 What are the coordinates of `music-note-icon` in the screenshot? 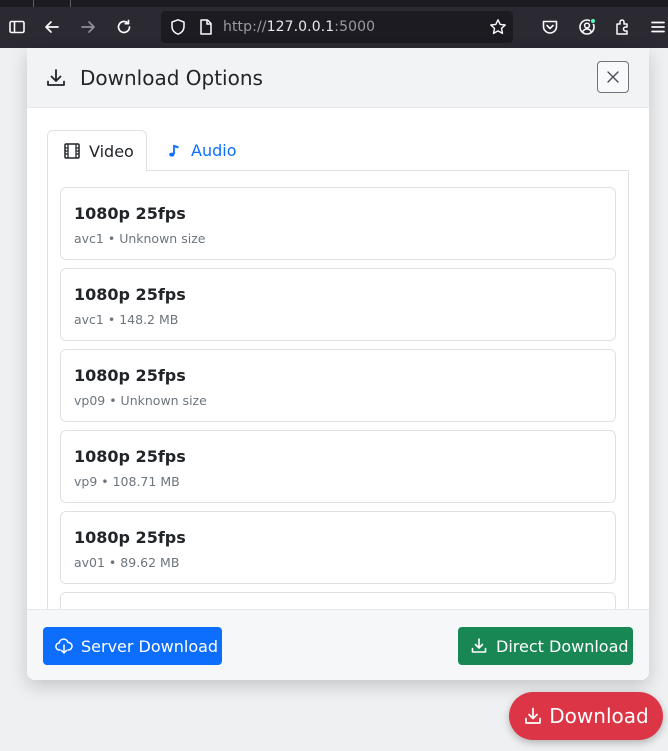 It's located at (174, 150).